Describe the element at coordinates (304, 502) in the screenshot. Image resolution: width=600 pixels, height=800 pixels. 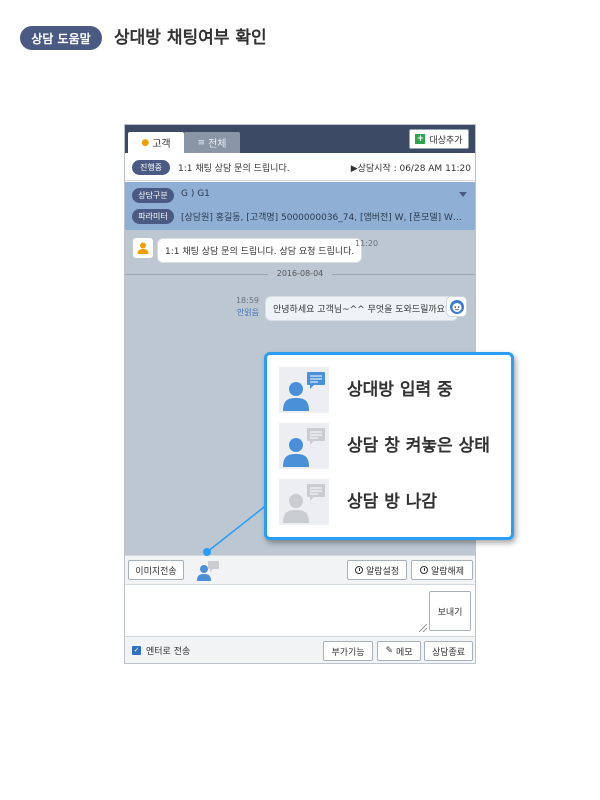
I see `user-left-icon` at that location.